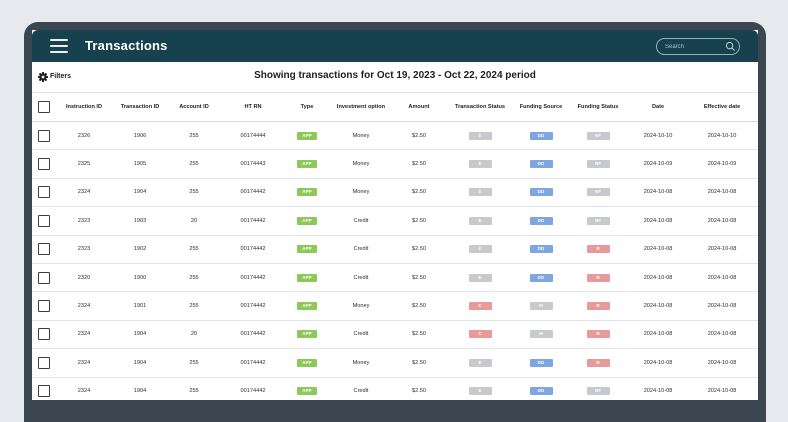 The height and width of the screenshot is (422, 788). Describe the element at coordinates (658, 164) in the screenshot. I see `date-cell: 2024-10-09` at that location.